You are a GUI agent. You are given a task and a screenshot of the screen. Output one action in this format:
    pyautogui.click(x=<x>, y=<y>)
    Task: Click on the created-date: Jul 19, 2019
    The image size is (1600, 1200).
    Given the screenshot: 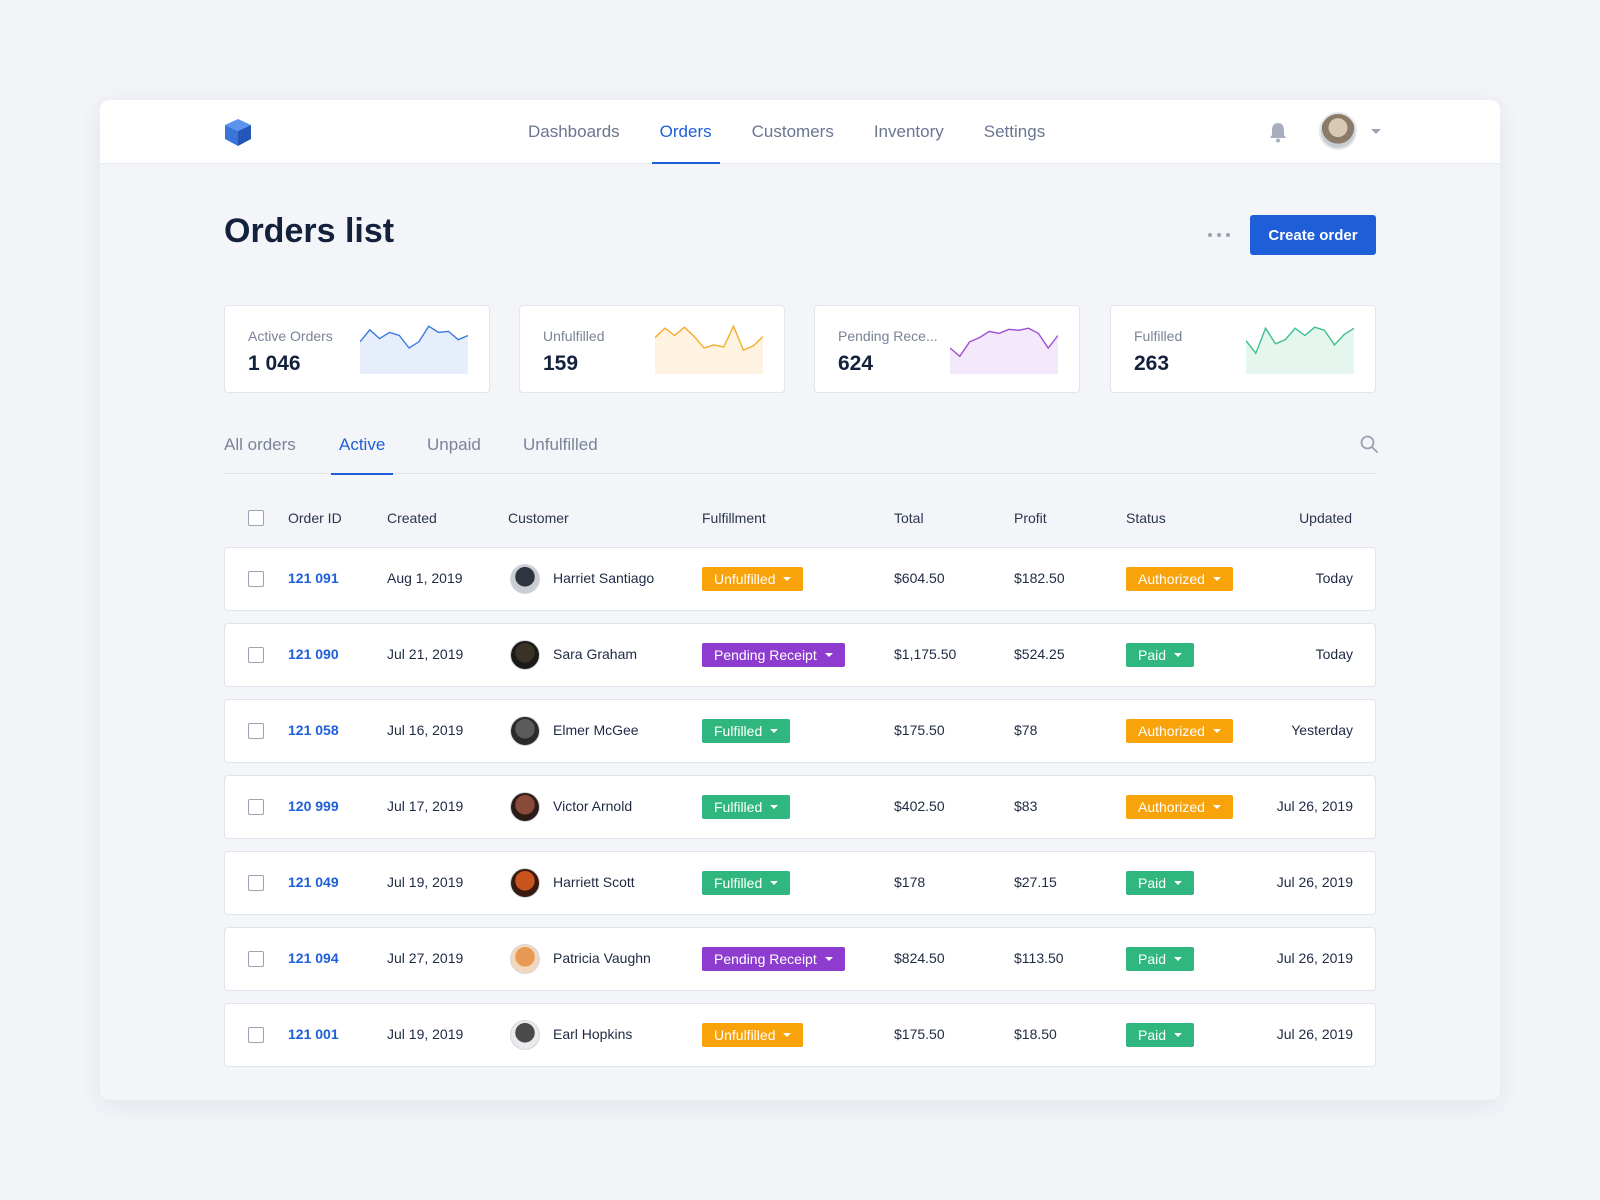 What is the action you would take?
    pyautogui.click(x=425, y=882)
    